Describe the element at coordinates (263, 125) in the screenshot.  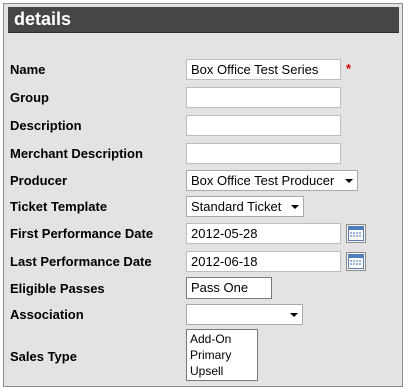
I see `description-input` at that location.